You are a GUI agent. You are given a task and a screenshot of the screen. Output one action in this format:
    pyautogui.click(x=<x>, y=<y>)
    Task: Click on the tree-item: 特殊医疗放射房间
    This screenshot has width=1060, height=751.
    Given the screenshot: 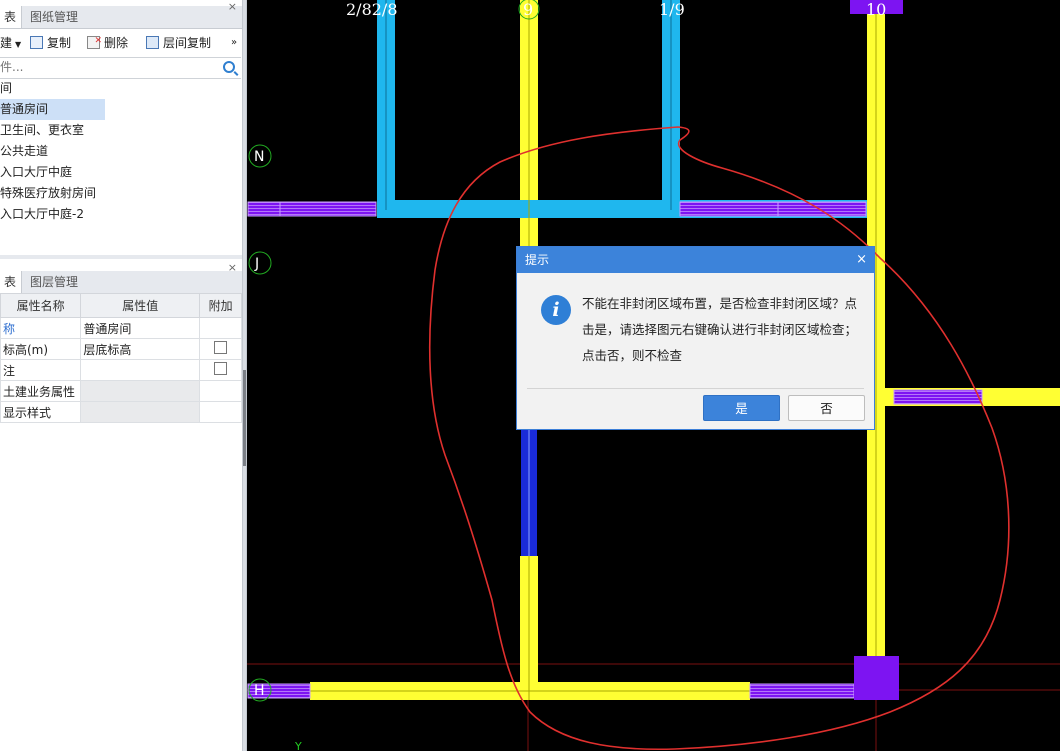 What is the action you would take?
    pyautogui.click(x=121, y=193)
    